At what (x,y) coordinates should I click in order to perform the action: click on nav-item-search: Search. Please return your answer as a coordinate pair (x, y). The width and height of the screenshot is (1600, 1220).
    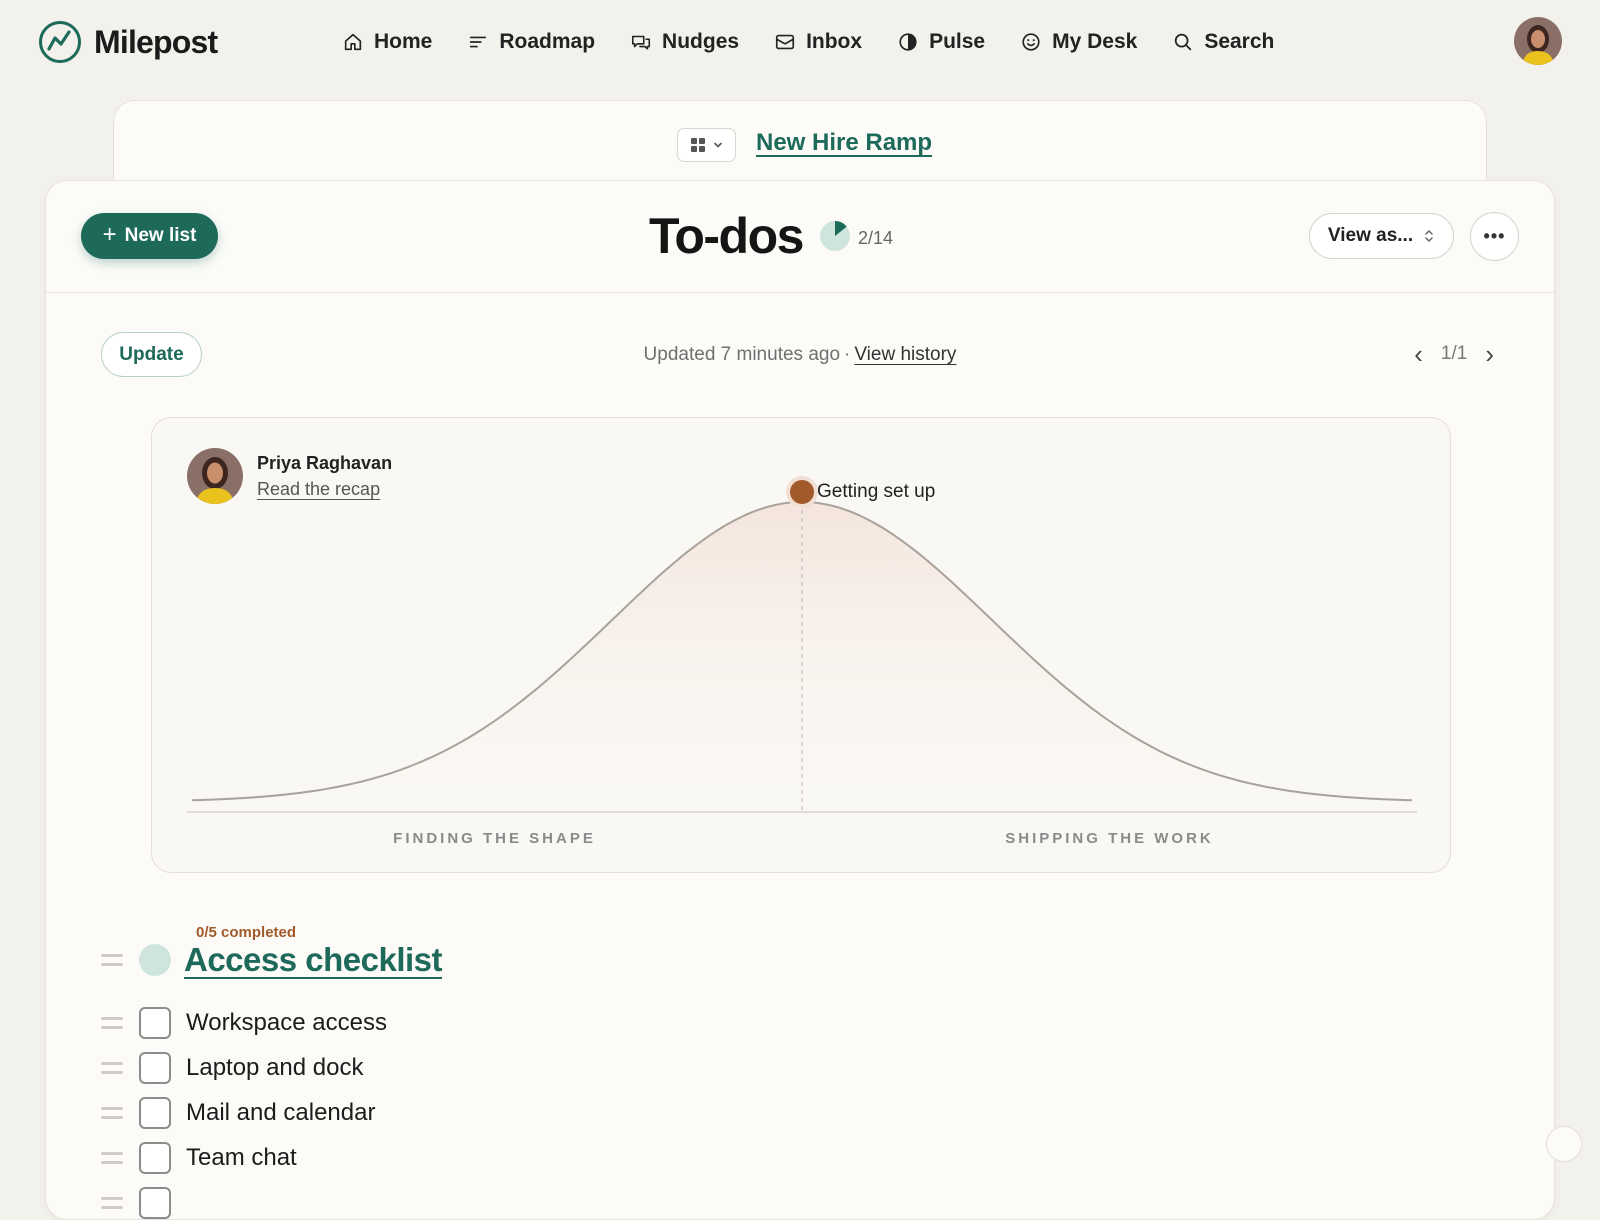
    Looking at the image, I should click on (1223, 42).